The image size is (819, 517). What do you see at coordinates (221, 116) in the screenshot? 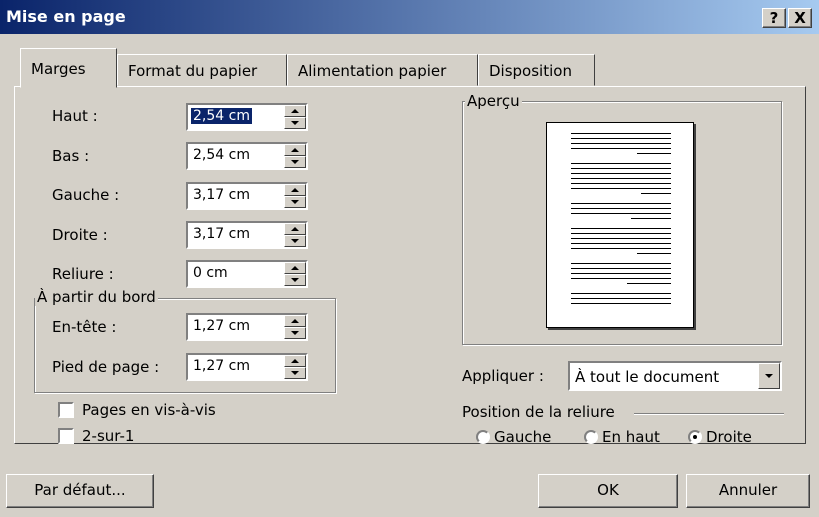
I see `haut-value: 2,54 cm` at bounding box center [221, 116].